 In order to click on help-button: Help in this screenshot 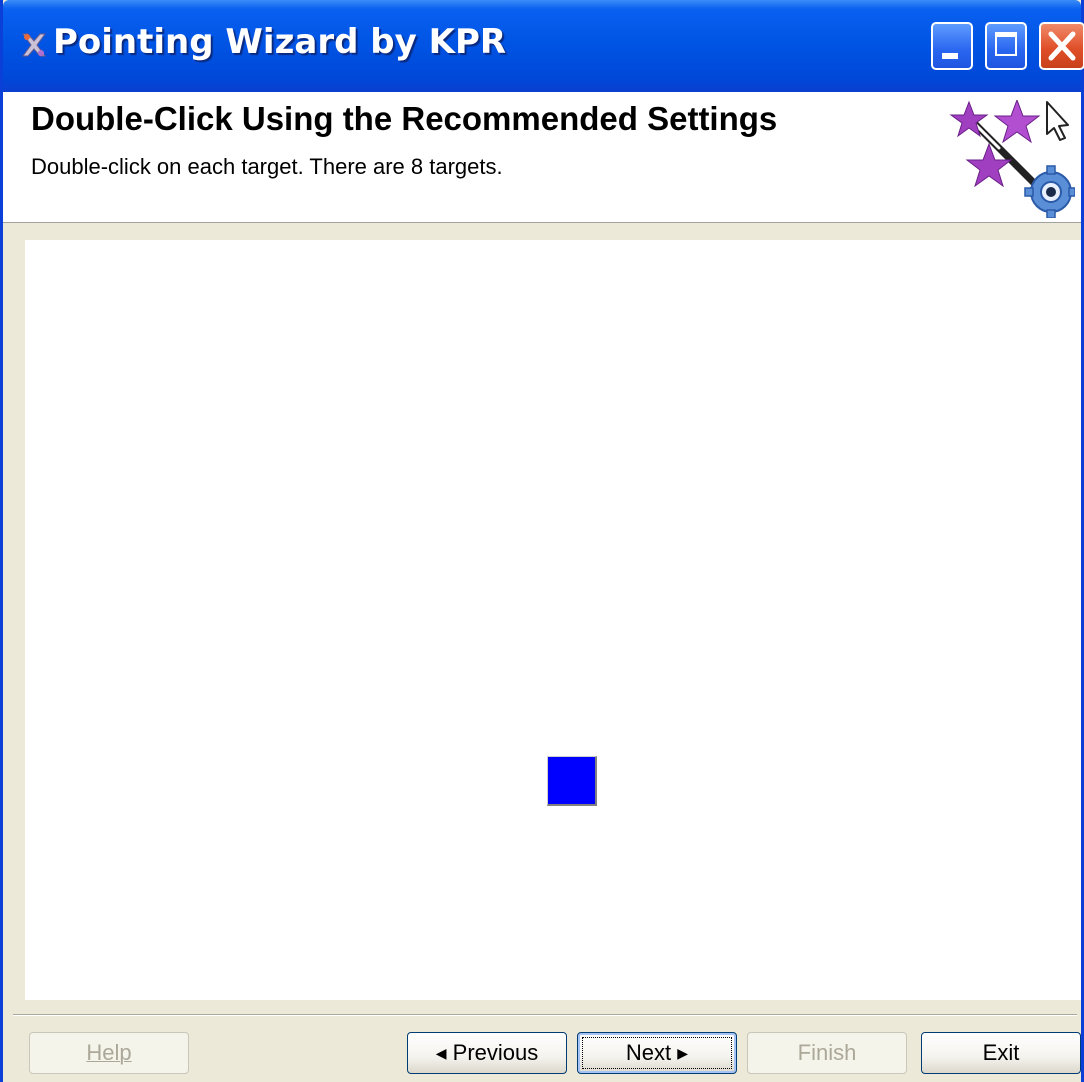, I will do `click(109, 1053)`.